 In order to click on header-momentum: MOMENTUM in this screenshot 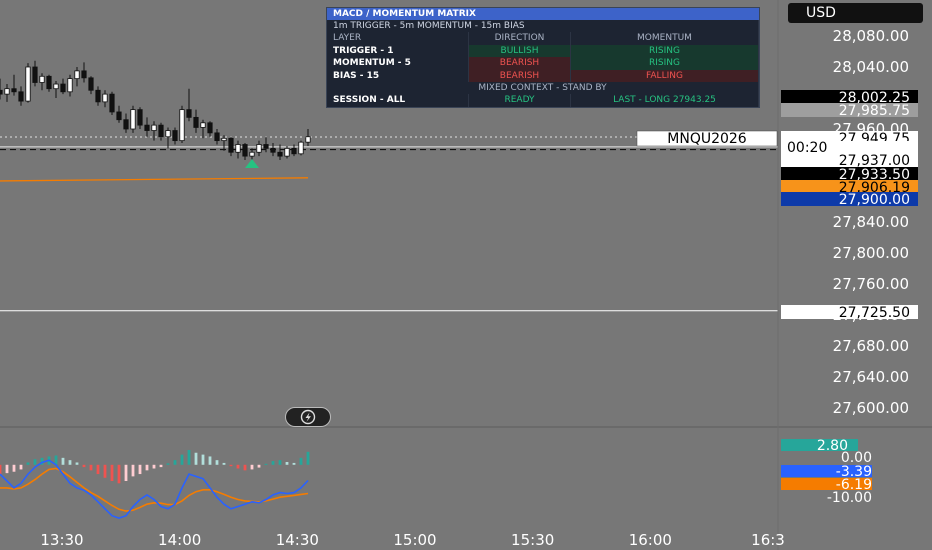, I will do `click(665, 38)`.